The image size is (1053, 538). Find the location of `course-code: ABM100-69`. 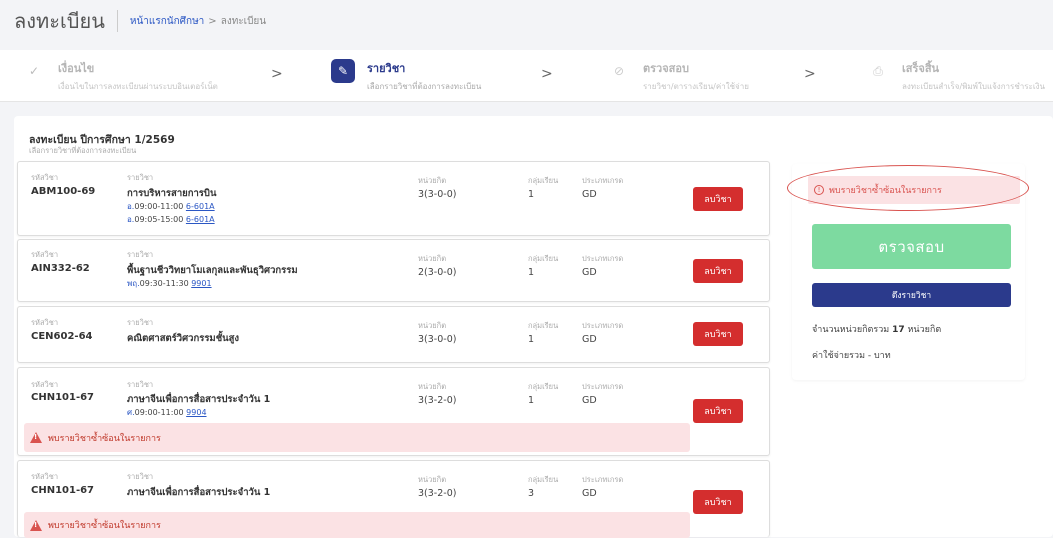

course-code: ABM100-69 is located at coordinates (63, 191).